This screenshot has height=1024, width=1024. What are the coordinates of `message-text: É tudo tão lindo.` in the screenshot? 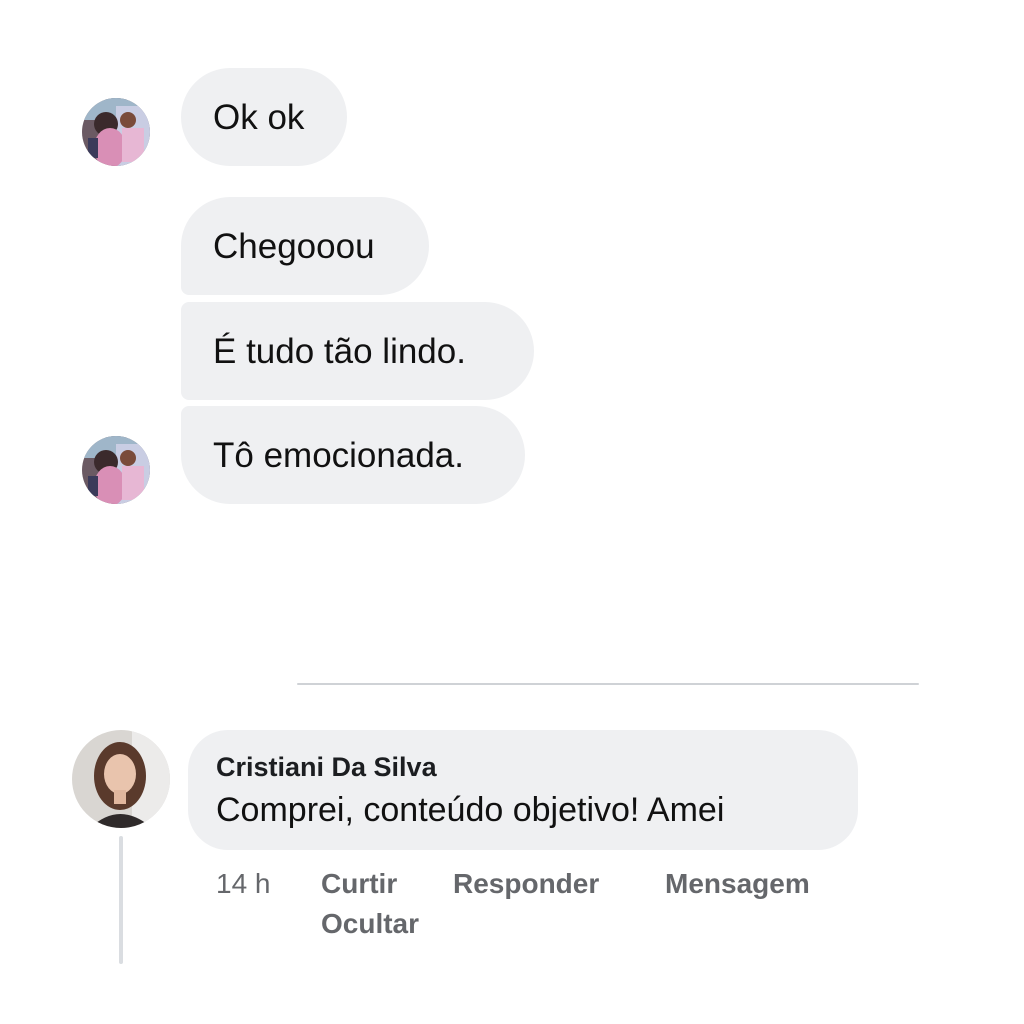 It's located at (339, 351).